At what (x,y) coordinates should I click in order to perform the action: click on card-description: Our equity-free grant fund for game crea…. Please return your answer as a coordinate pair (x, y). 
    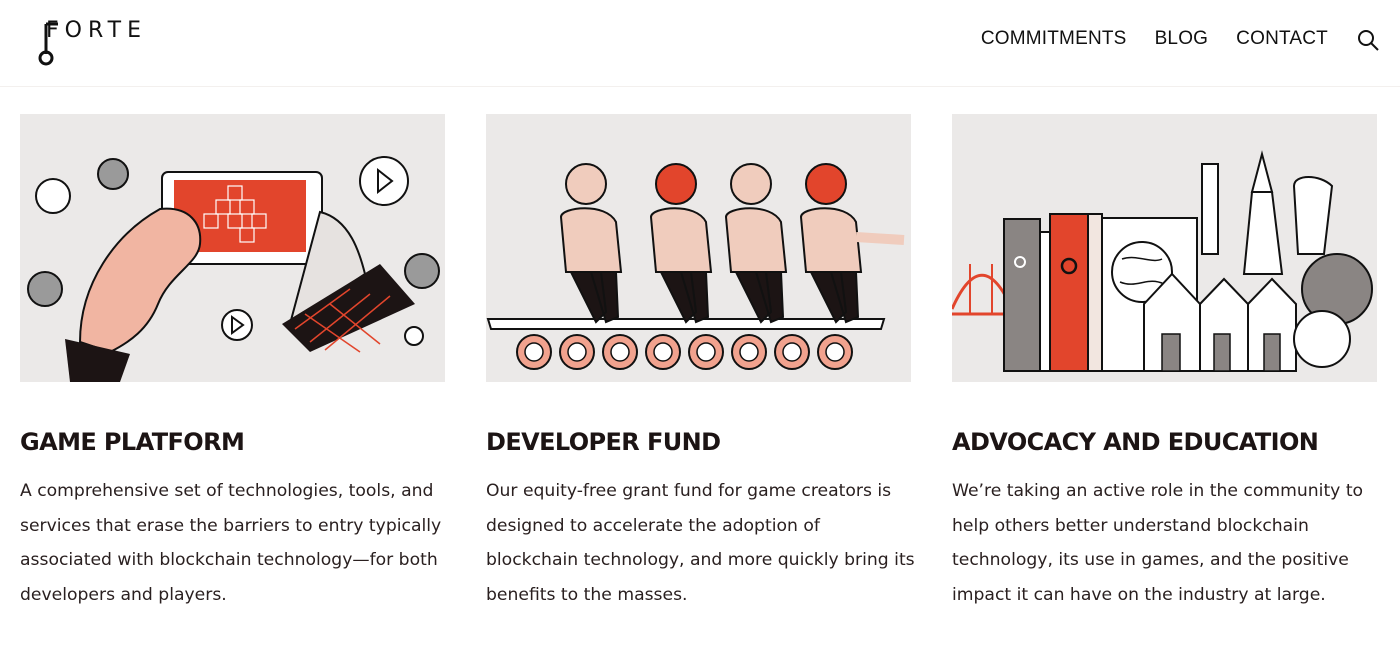
    Looking at the image, I should click on (700, 543).